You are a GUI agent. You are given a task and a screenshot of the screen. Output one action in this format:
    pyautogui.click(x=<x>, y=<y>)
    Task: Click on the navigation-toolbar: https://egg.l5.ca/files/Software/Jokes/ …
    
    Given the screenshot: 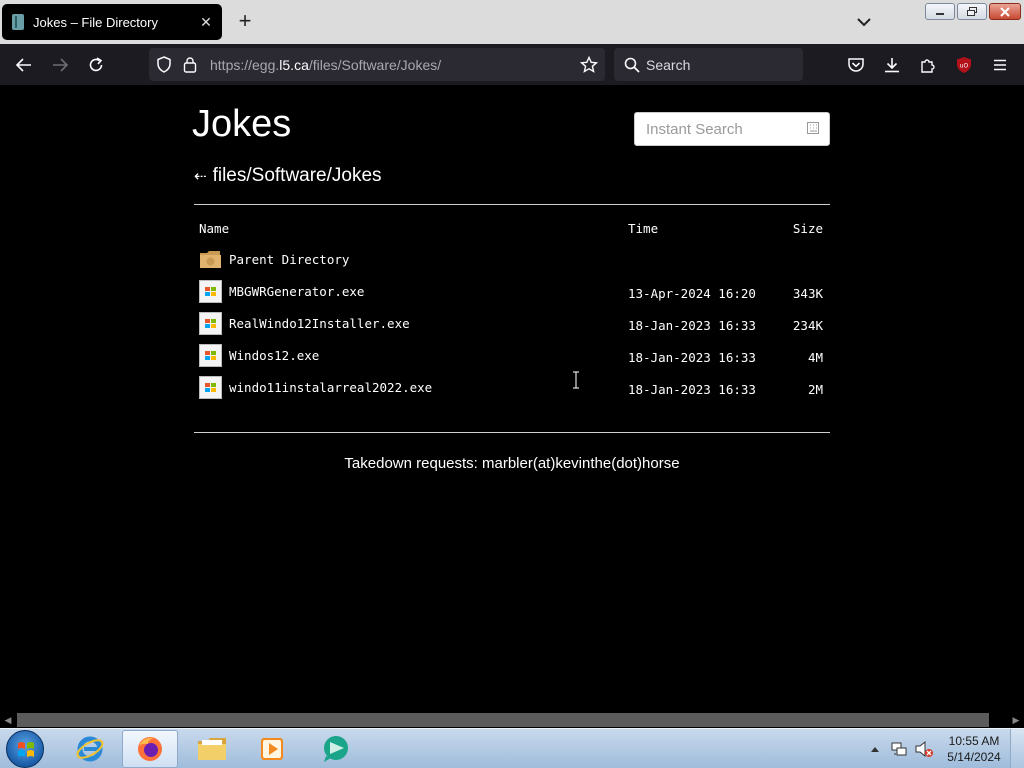 What is the action you would take?
    pyautogui.click(x=512, y=64)
    